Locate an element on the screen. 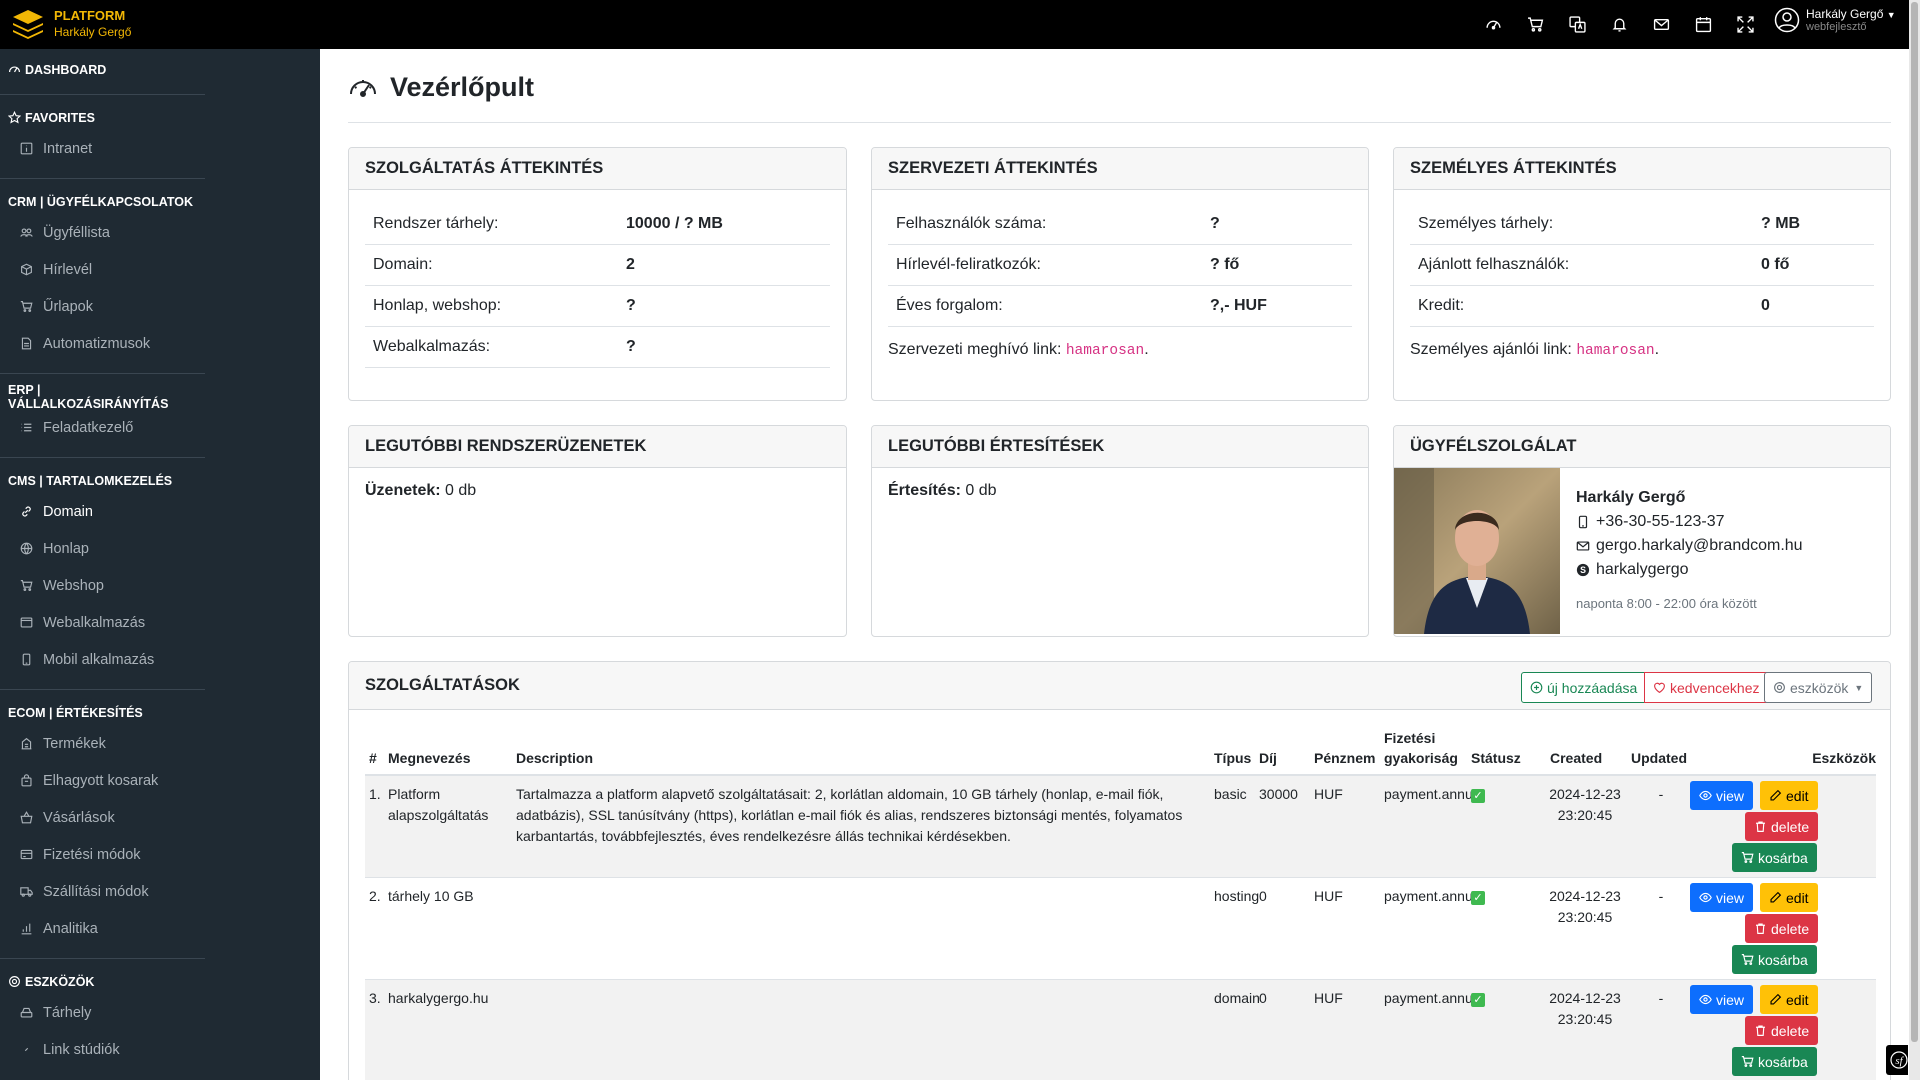 This screenshot has width=1920, height=1080. kv-value: ? is located at coordinates (1215, 223).